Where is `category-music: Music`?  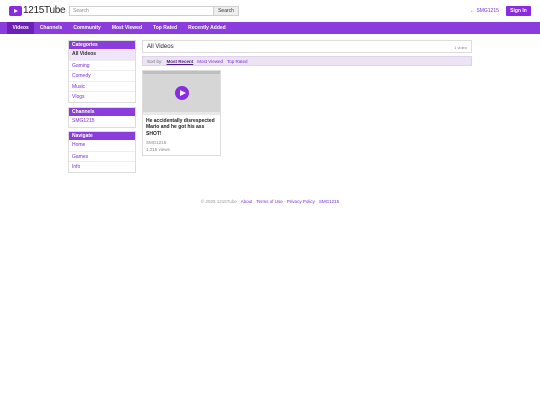 category-music: Music is located at coordinates (102, 86).